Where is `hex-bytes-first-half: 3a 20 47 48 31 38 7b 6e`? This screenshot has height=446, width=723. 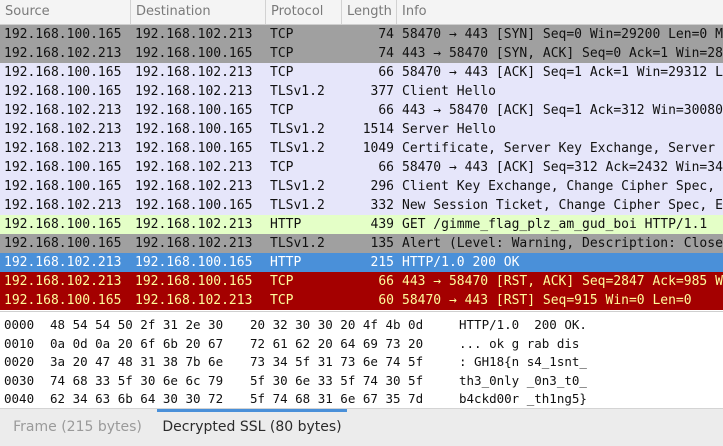
hex-bytes-first-half: 3a 20 47 48 31 38 7b 6e is located at coordinates (137, 361).